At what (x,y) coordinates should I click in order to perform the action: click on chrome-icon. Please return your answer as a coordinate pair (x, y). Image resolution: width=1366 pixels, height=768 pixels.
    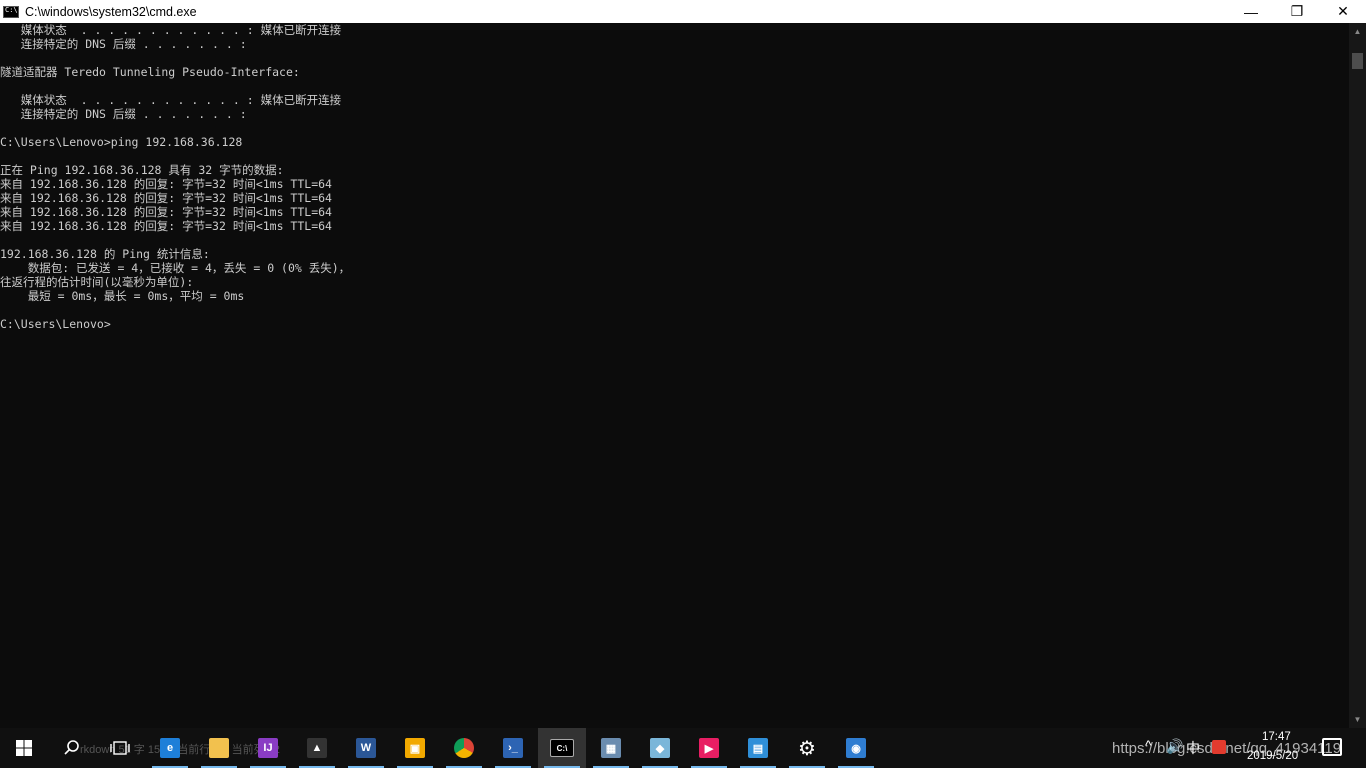
    Looking at the image, I should click on (464, 748).